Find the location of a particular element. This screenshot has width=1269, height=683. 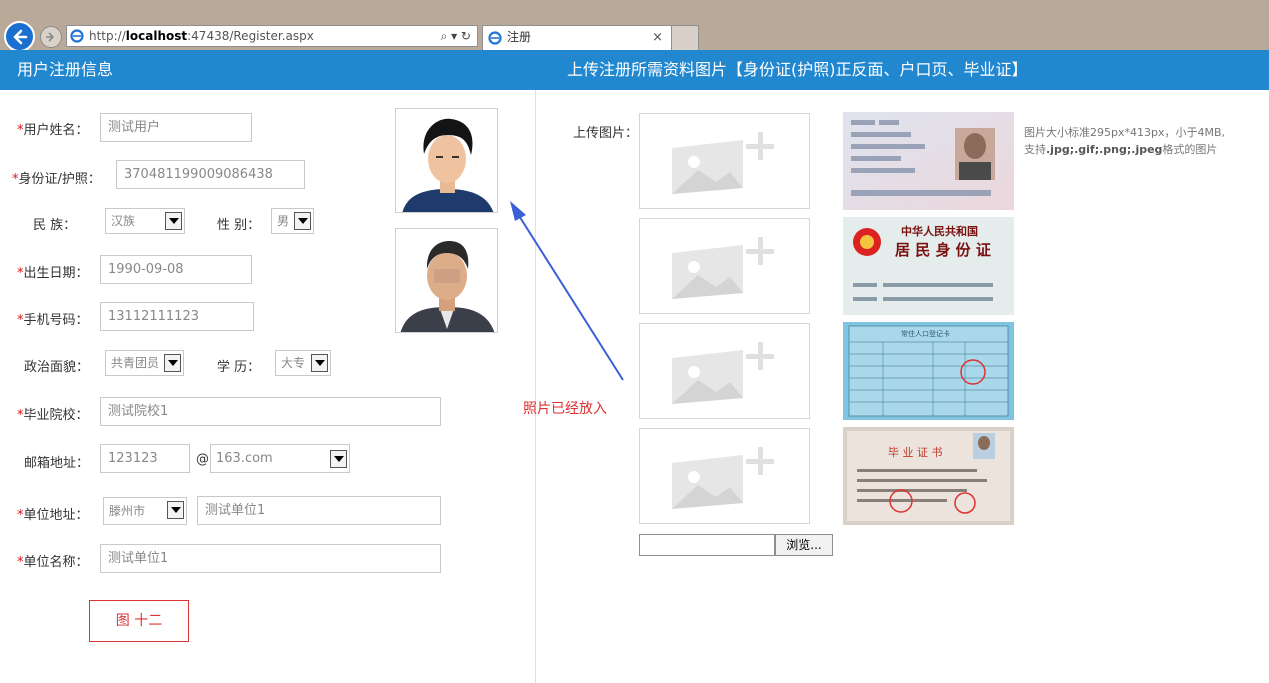

email-domain-value: 163.com is located at coordinates (244, 458).